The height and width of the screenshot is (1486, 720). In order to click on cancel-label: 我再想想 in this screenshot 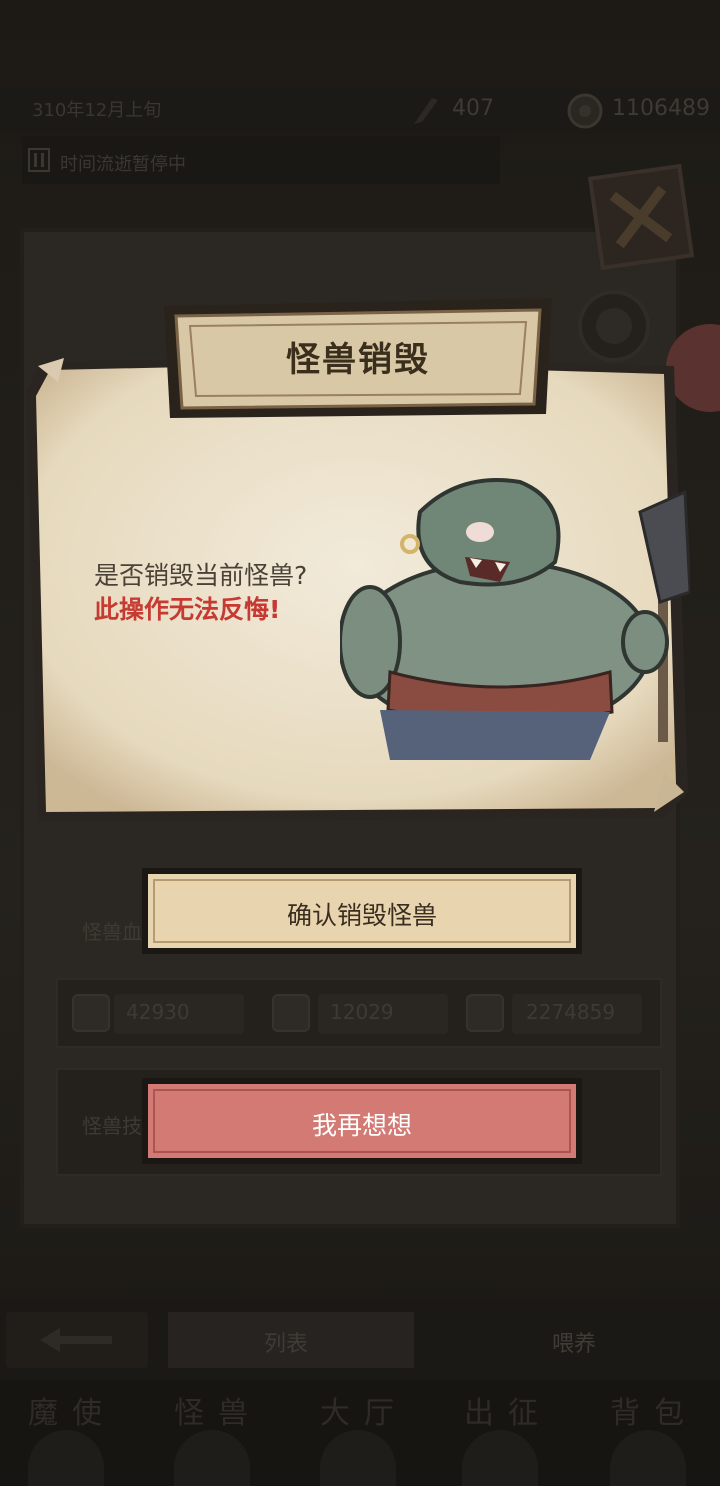, I will do `click(361, 1125)`.